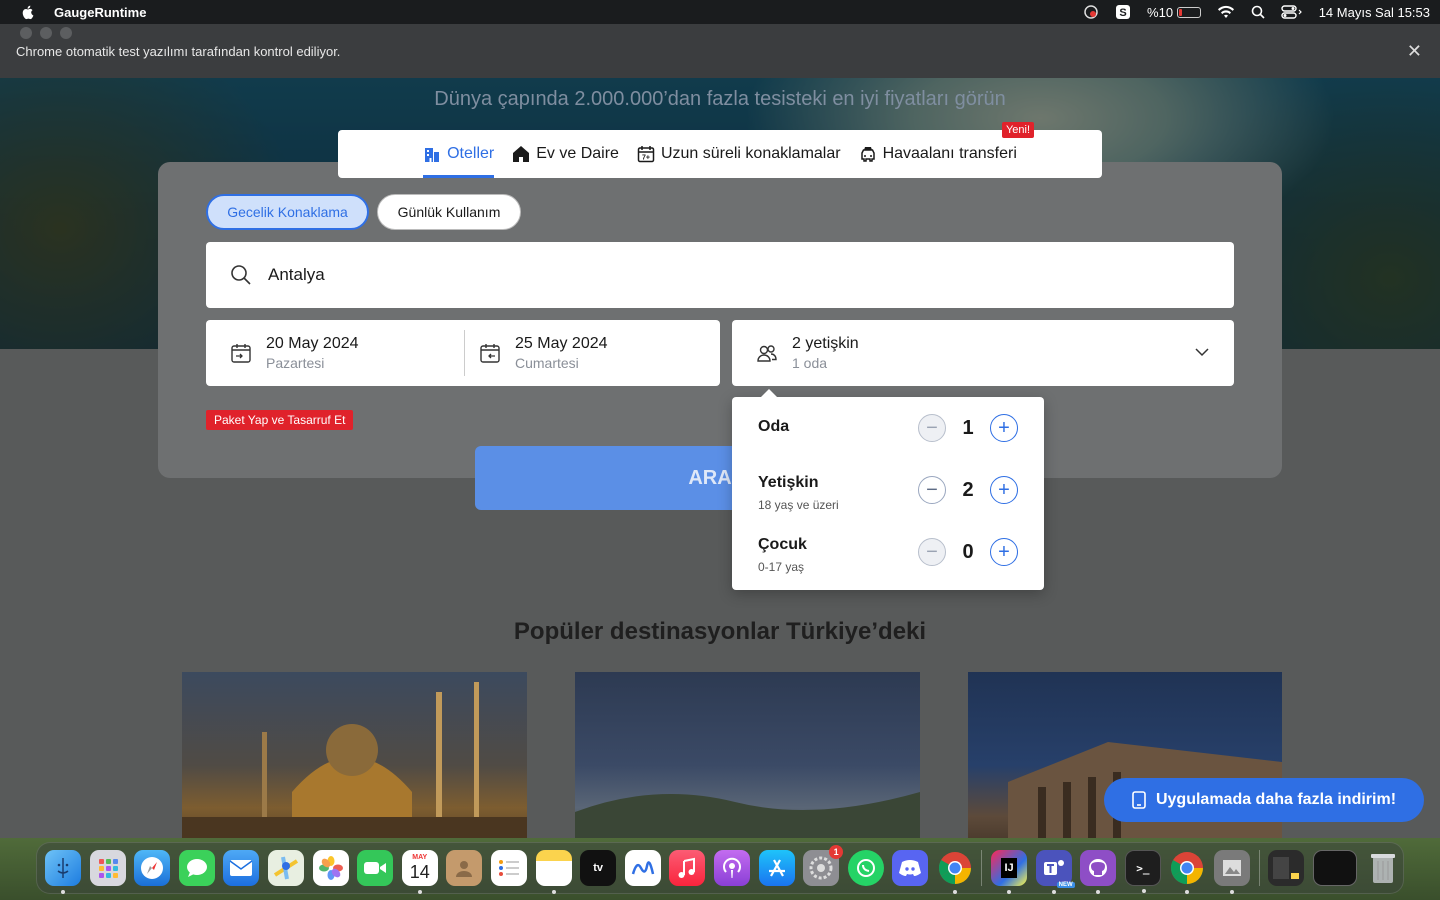 The height and width of the screenshot is (900, 1440). I want to click on adults-count: 2, so click(968, 490).